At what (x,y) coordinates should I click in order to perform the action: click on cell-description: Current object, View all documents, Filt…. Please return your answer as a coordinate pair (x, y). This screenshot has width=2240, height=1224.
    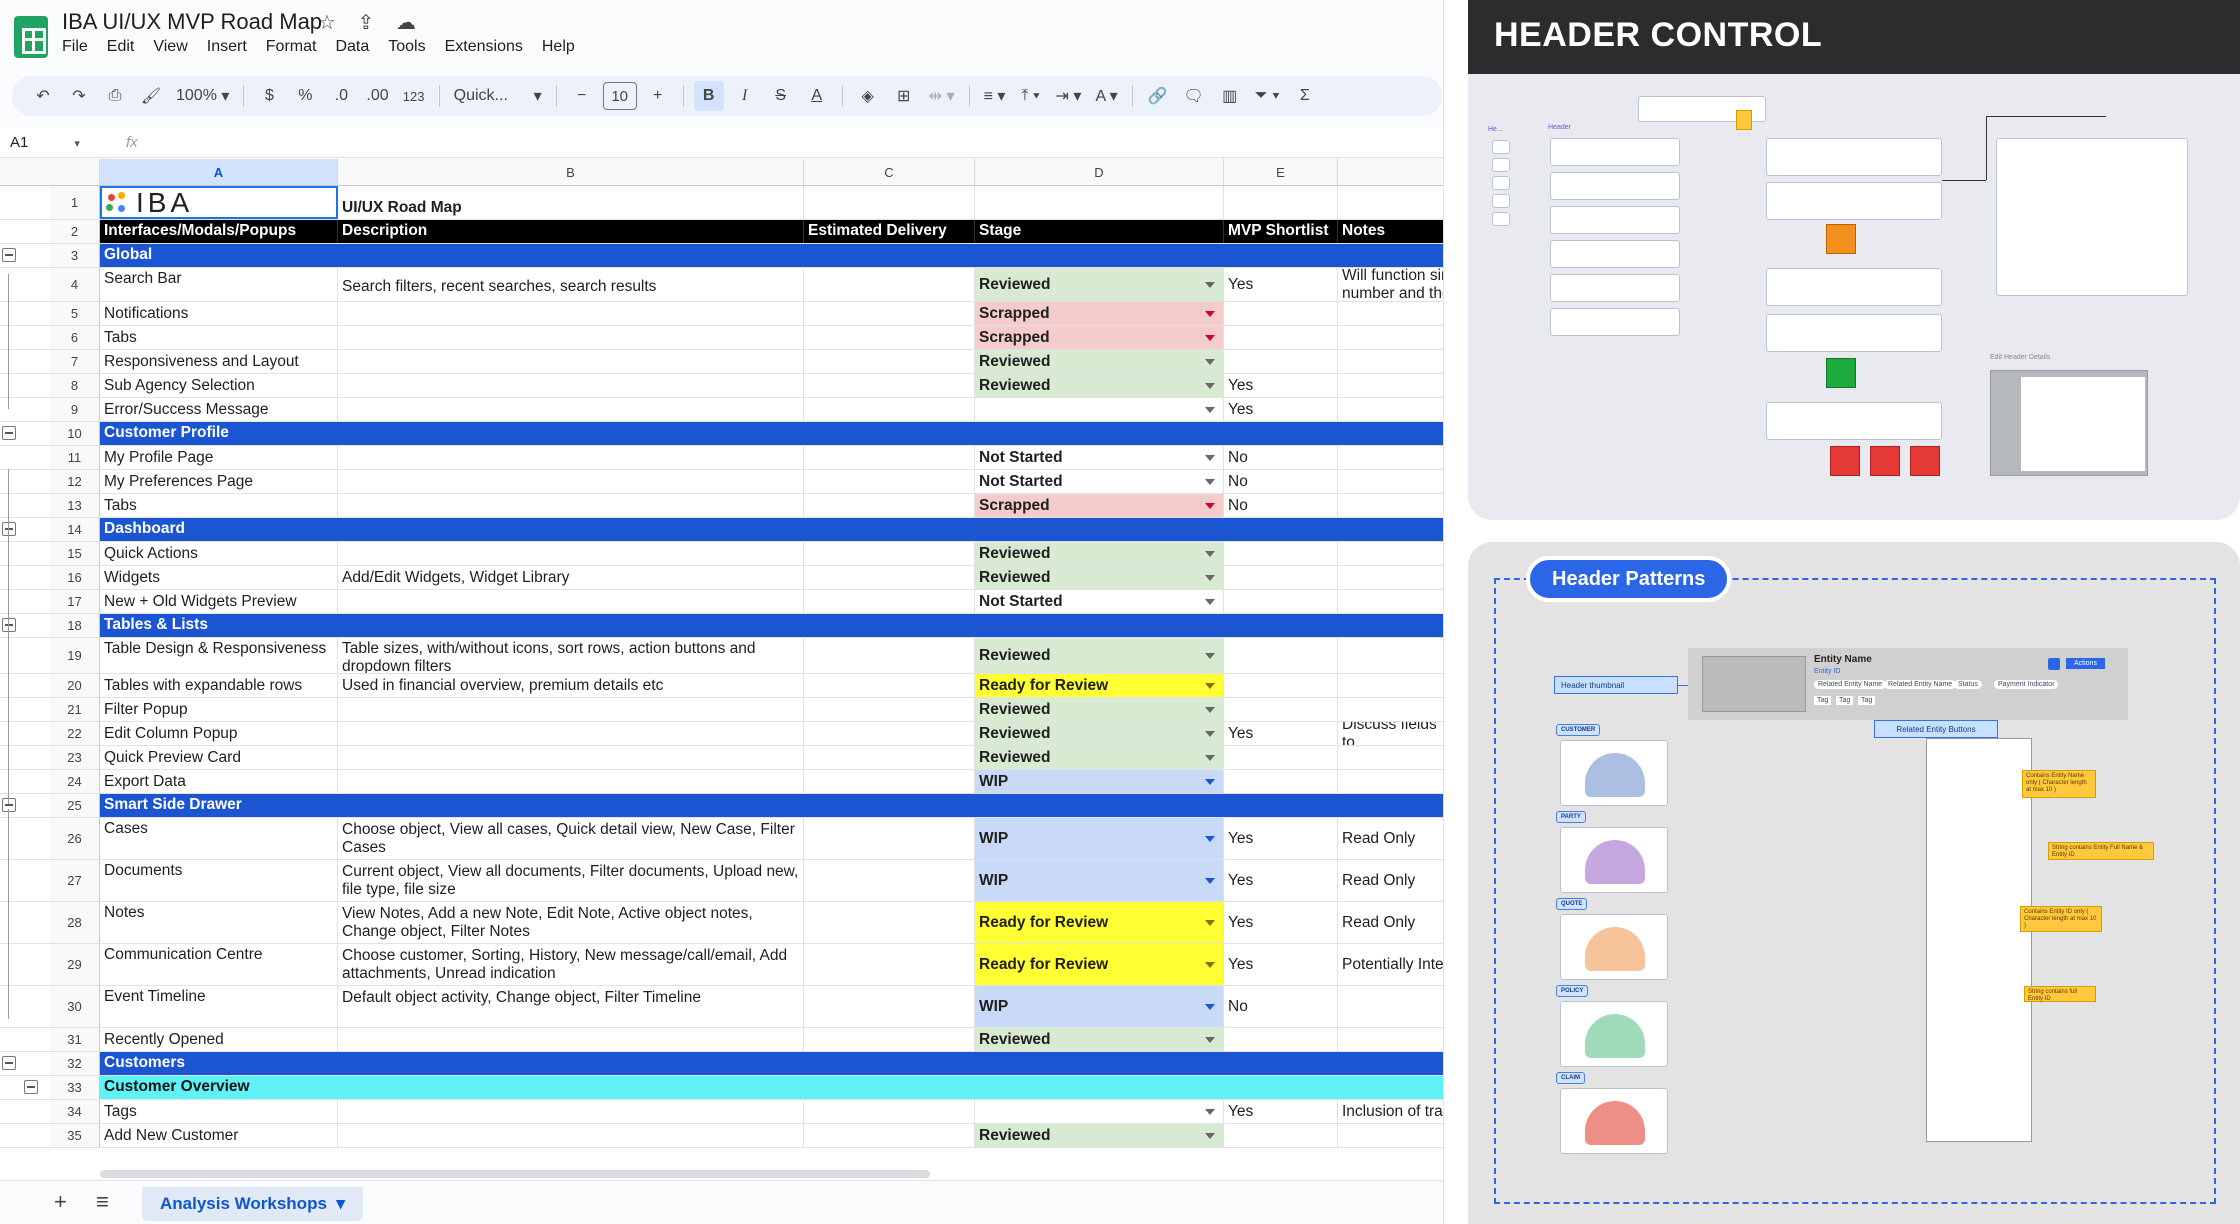
    Looking at the image, I should click on (571, 880).